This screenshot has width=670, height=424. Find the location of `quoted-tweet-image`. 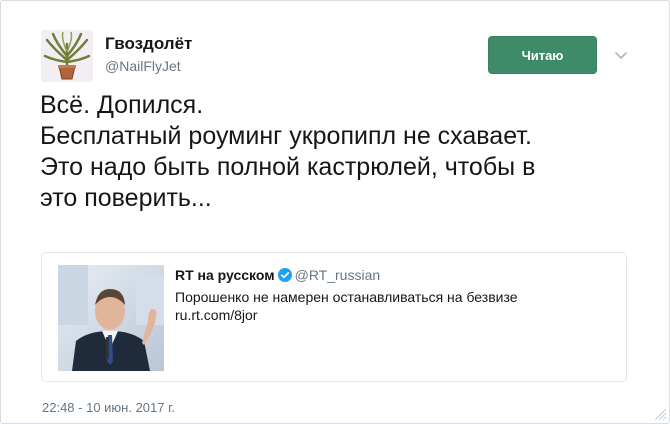

quoted-tweet-image is located at coordinates (111, 318).